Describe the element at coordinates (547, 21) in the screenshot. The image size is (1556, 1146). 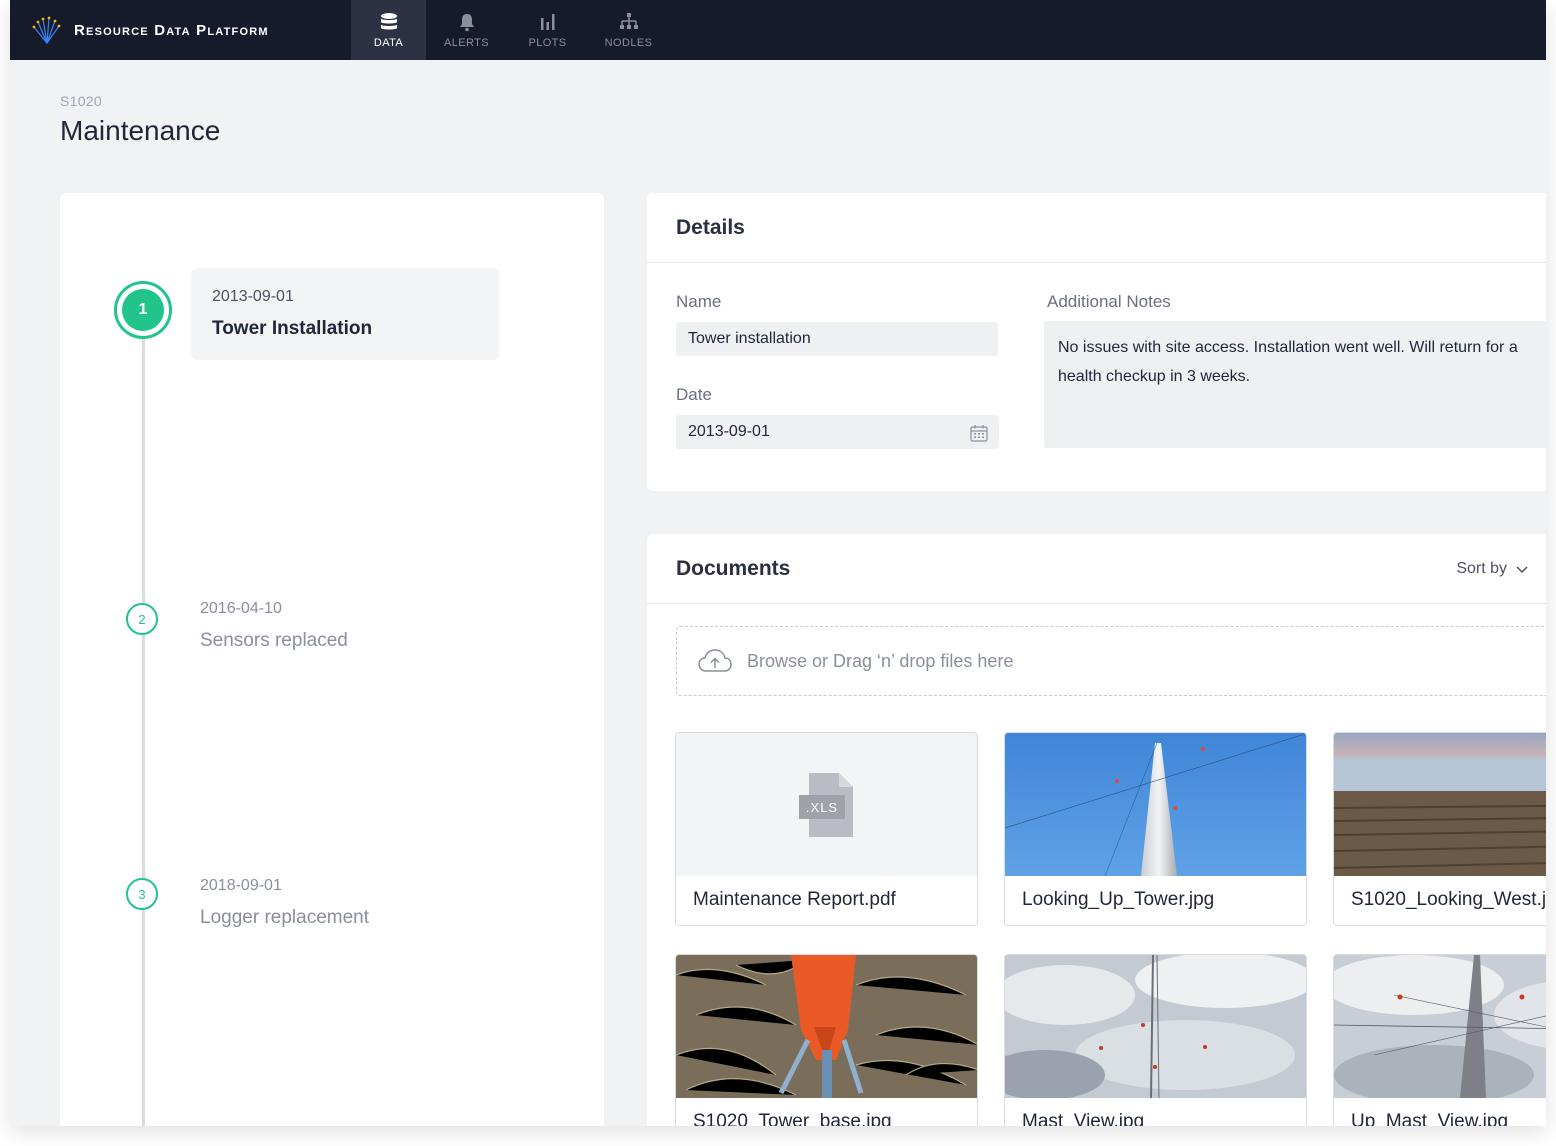
I see `bar-chart-icon` at that location.